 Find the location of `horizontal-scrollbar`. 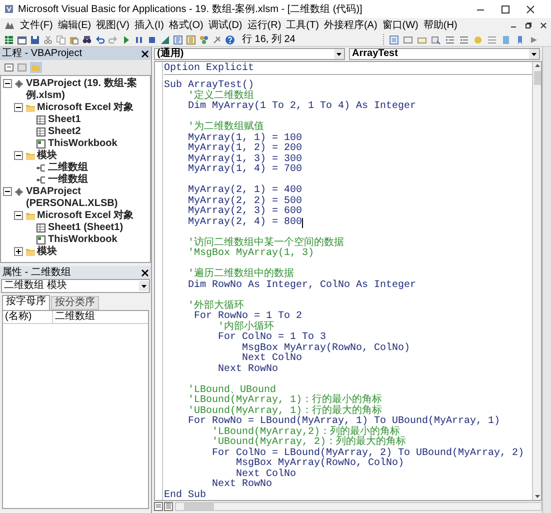

horizontal-scrollbar is located at coordinates (358, 506).